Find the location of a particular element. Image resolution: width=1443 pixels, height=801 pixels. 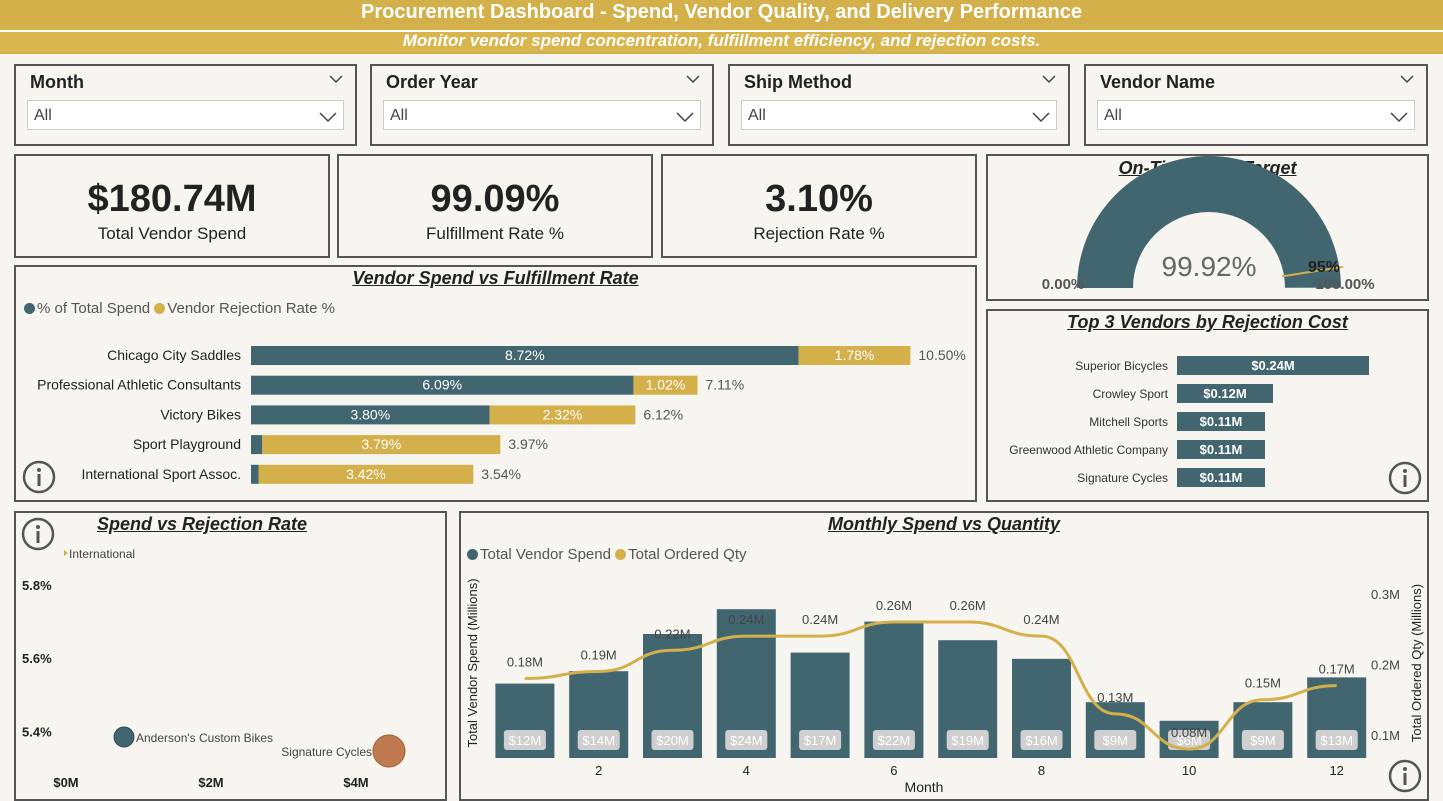

gauge-max-label: 100.00% is located at coordinates (1344, 284).